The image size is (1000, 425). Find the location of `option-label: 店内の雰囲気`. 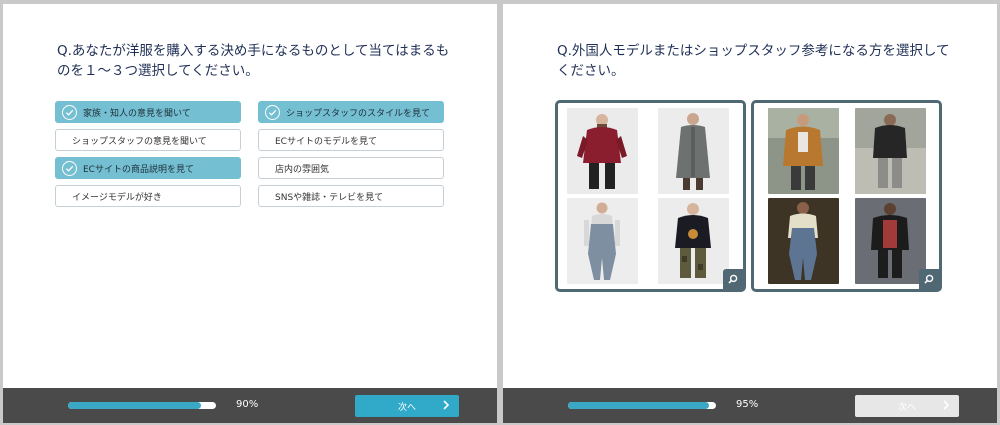

option-label: 店内の雰囲気 is located at coordinates (302, 169).